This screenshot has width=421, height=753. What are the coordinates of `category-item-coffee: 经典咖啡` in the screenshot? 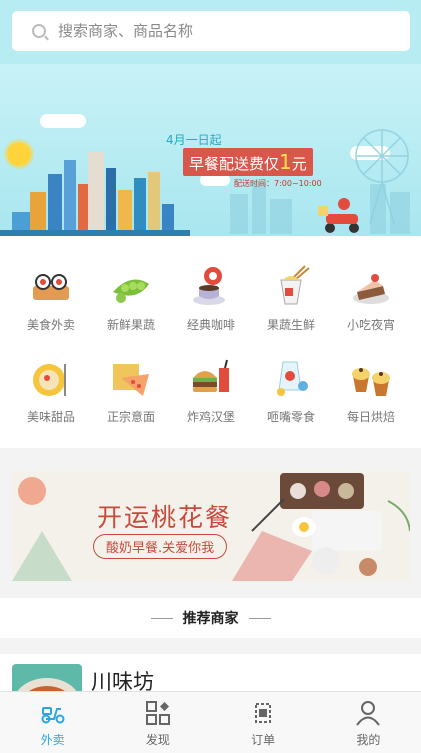 It's located at (211, 297).